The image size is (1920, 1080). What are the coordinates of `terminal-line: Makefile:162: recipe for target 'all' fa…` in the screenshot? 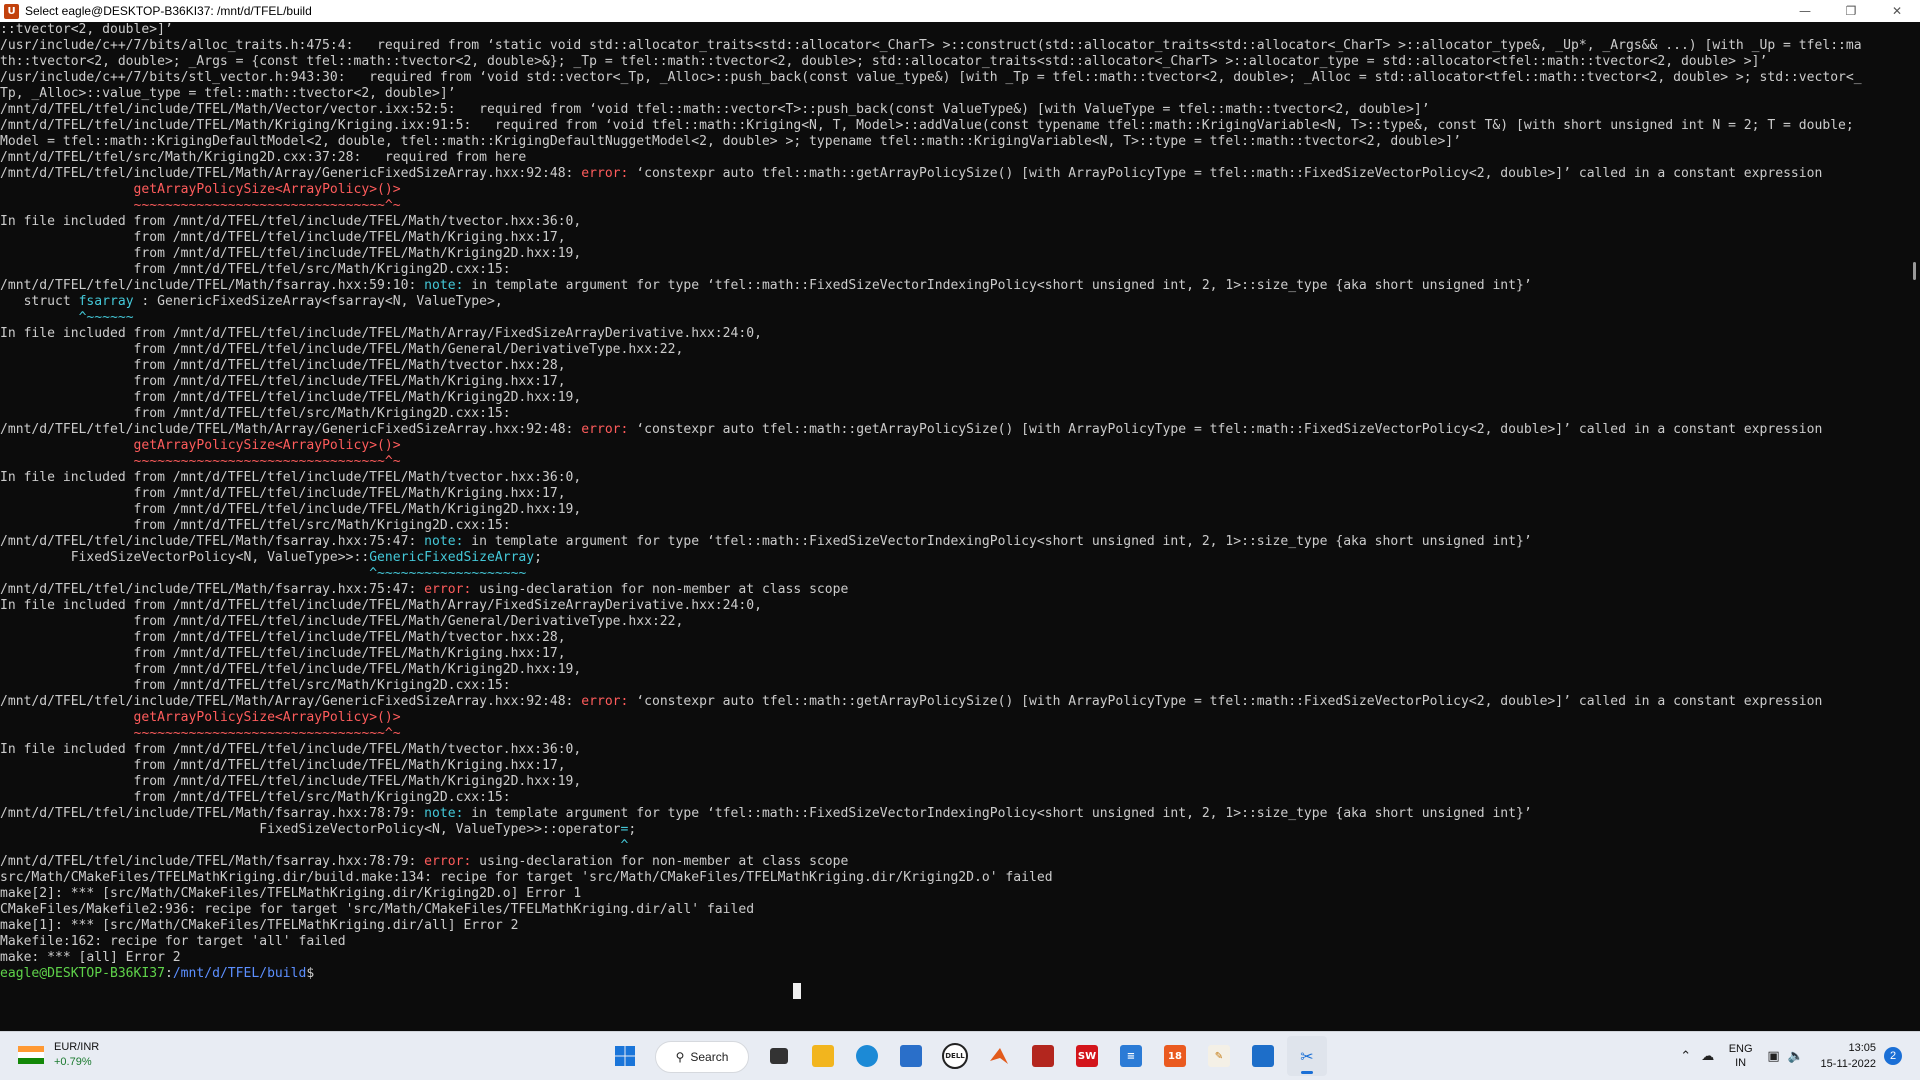 It's located at (953, 942).